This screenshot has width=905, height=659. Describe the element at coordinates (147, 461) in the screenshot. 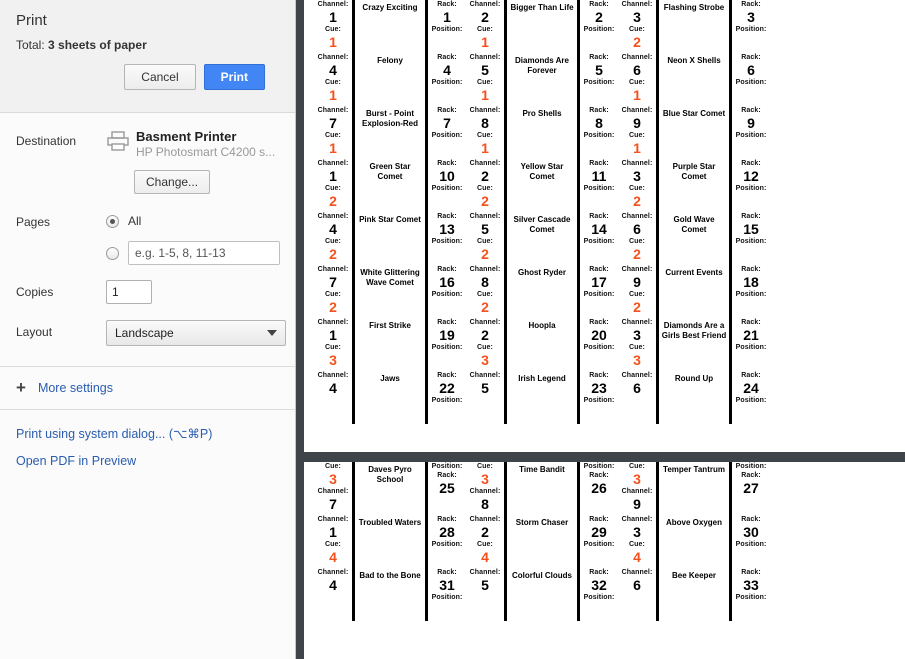

I see `open-pdf-preview-link: Open PDF in Preview` at that location.